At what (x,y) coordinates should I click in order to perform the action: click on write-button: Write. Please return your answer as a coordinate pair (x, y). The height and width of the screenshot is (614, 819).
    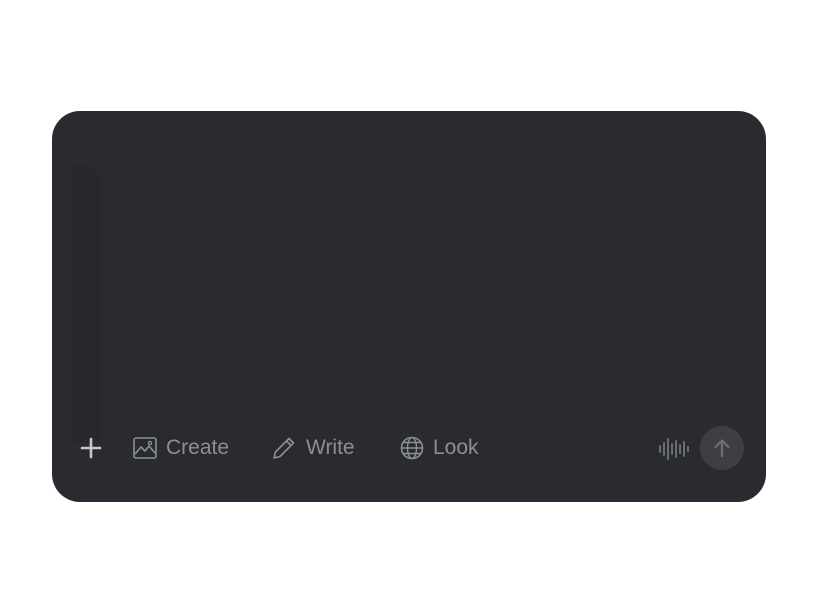
    Looking at the image, I should click on (312, 448).